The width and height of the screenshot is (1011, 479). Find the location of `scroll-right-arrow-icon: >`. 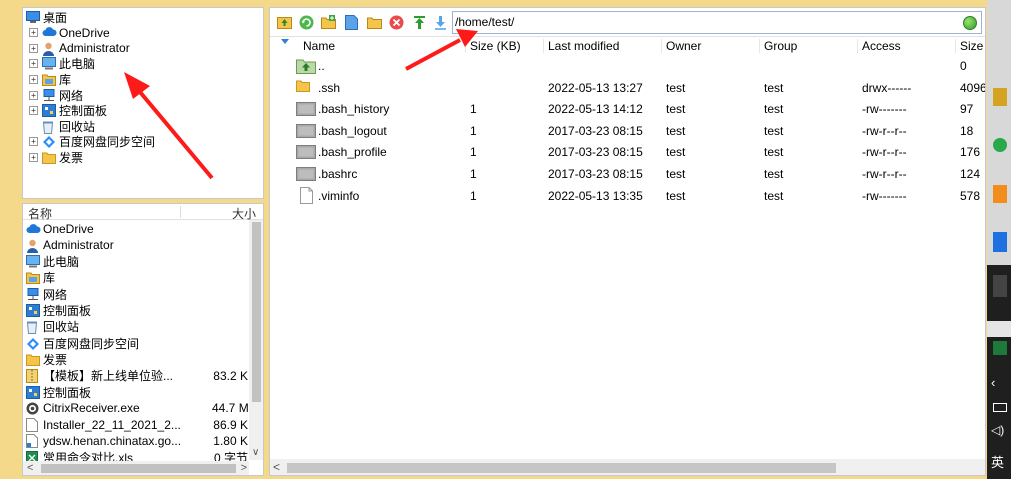

scroll-right-arrow-icon: > is located at coordinates (244, 468).